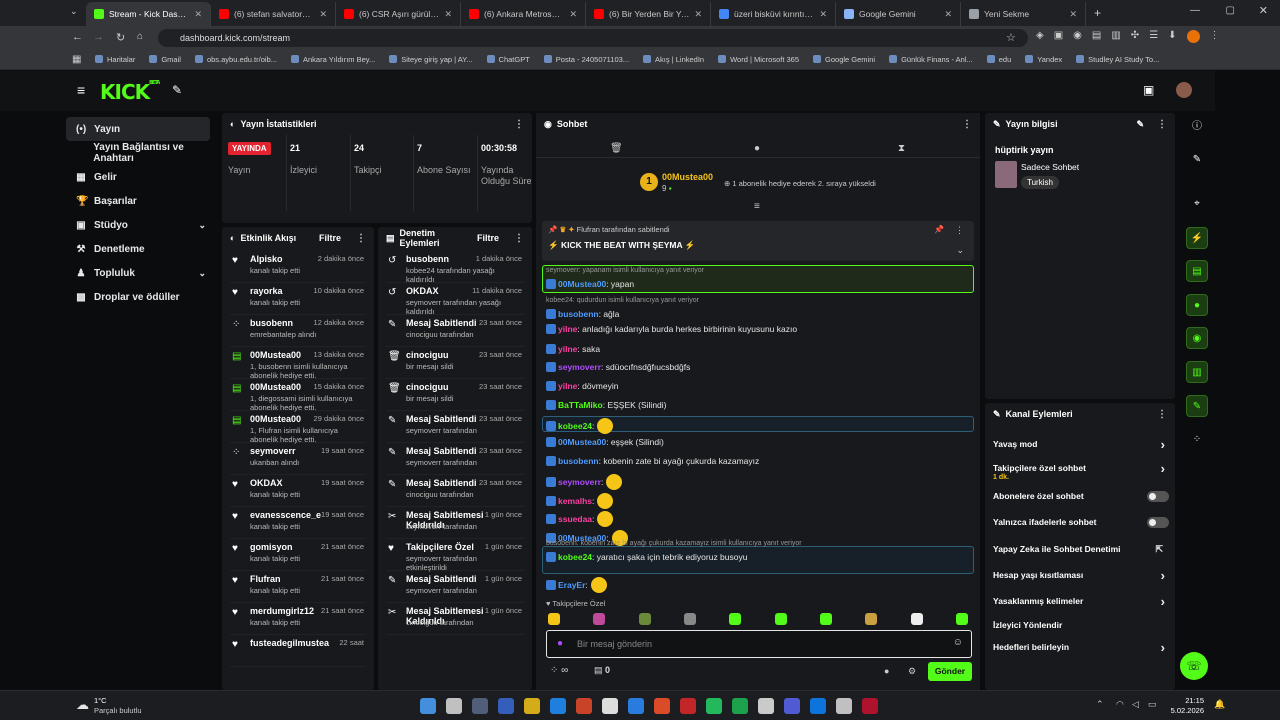 This screenshot has width=1280, height=720. I want to click on browser-tab: Yeni Sekme ✕, so click(1023, 14).